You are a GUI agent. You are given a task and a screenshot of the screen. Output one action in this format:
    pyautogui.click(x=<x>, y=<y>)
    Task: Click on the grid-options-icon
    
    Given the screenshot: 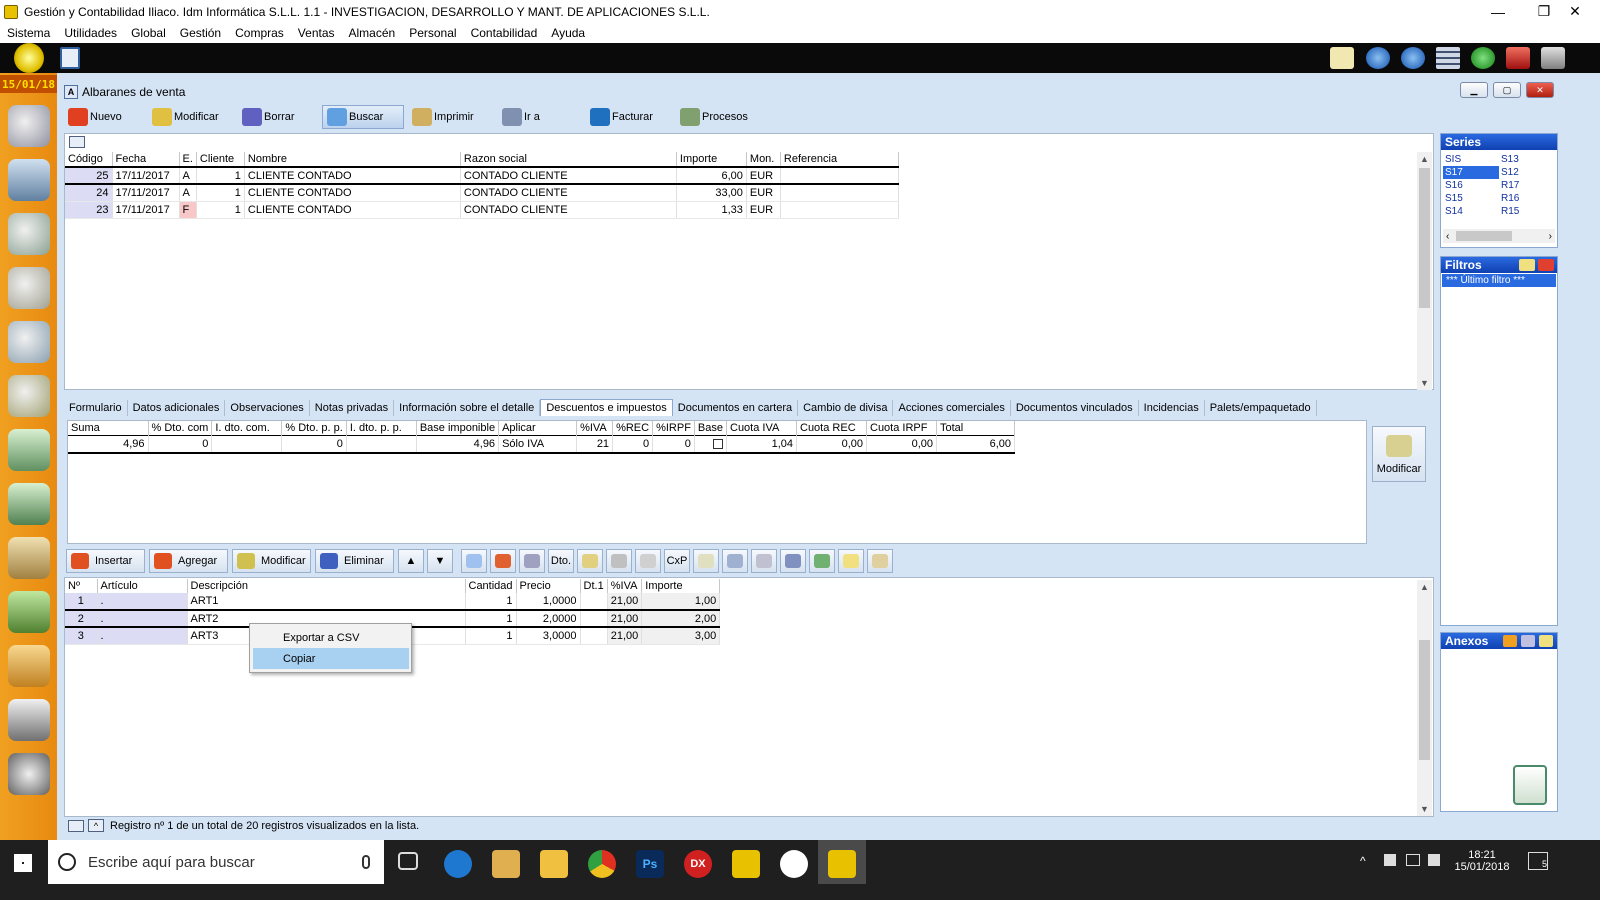 What is the action you would take?
    pyautogui.click(x=77, y=142)
    